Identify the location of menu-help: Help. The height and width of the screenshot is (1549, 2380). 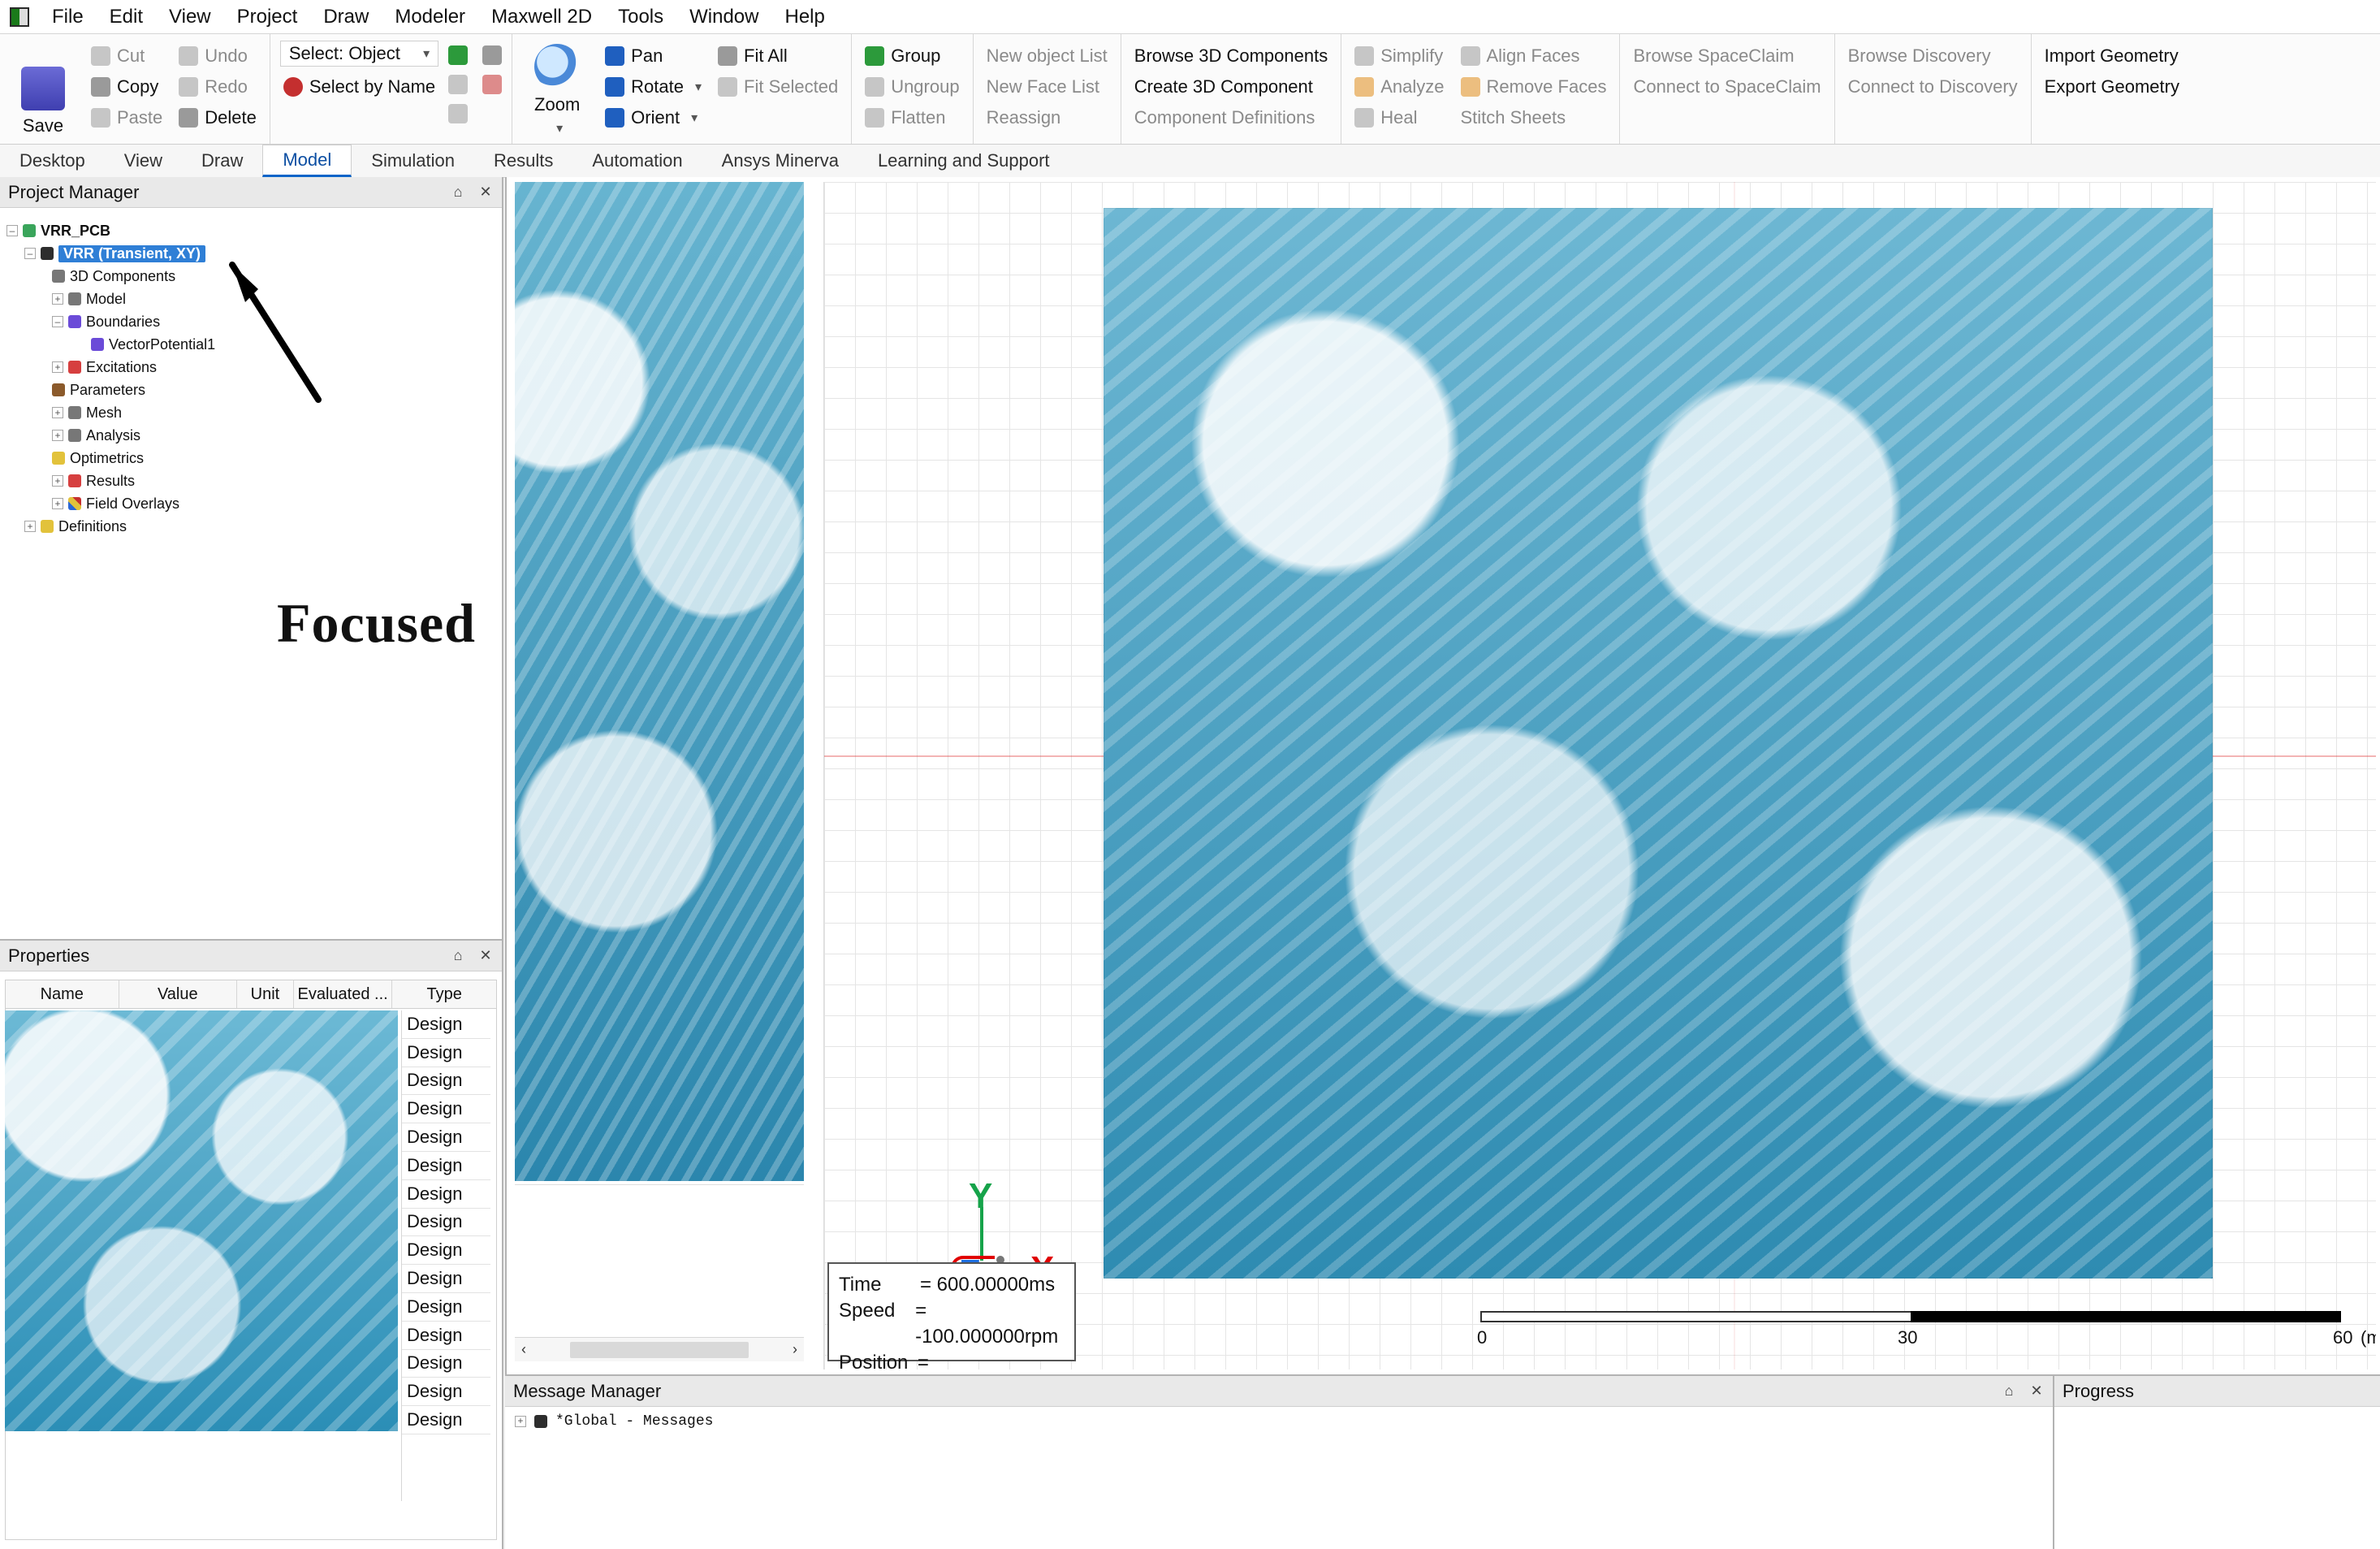
(804, 17).